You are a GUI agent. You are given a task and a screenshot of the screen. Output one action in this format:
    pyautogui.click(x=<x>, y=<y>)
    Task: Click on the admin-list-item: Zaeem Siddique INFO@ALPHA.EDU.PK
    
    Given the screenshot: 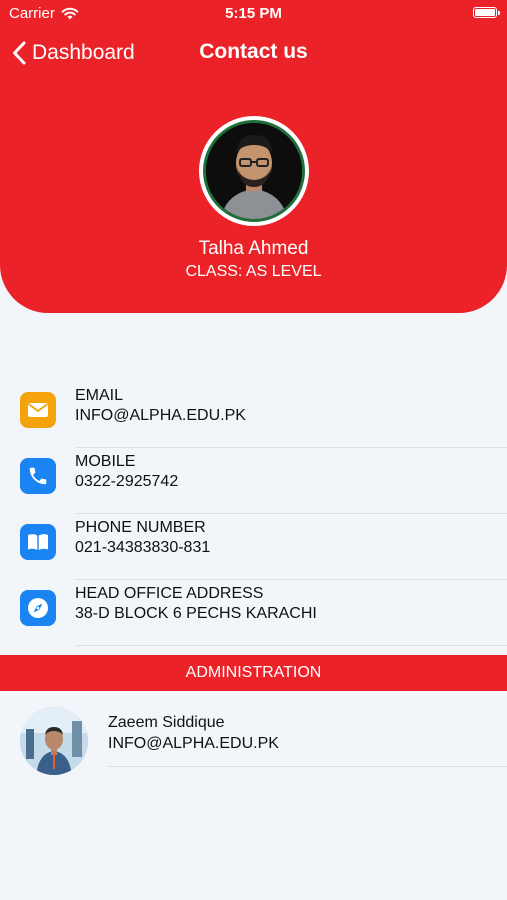 What is the action you would take?
    pyautogui.click(x=253, y=740)
    